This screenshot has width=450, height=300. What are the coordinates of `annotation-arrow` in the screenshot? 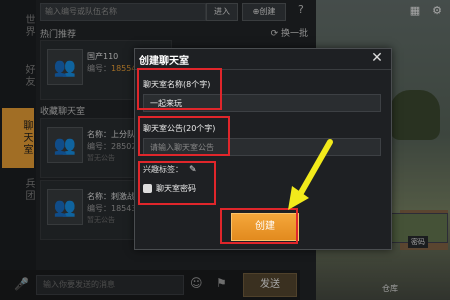 It's located at (310, 174).